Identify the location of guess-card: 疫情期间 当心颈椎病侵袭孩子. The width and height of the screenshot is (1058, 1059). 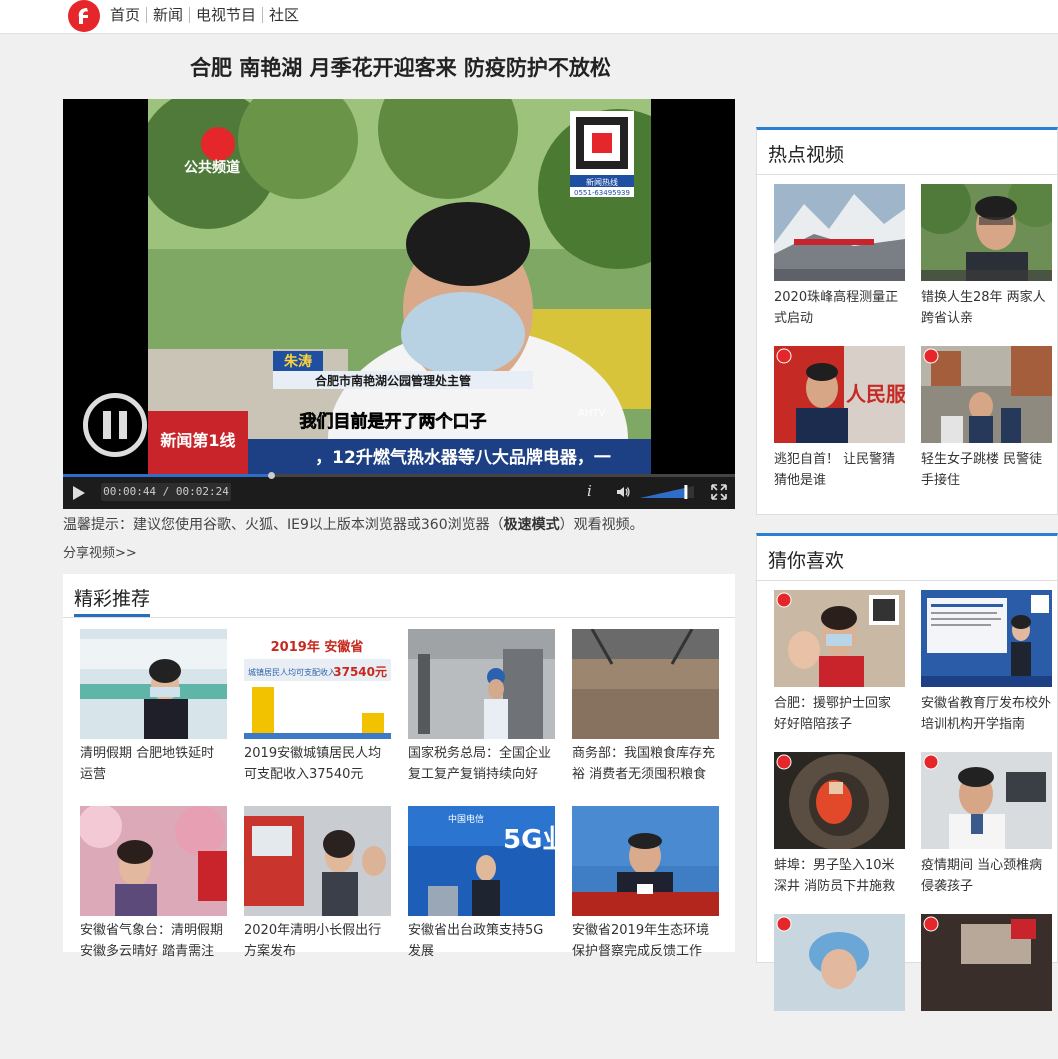
(986, 824).